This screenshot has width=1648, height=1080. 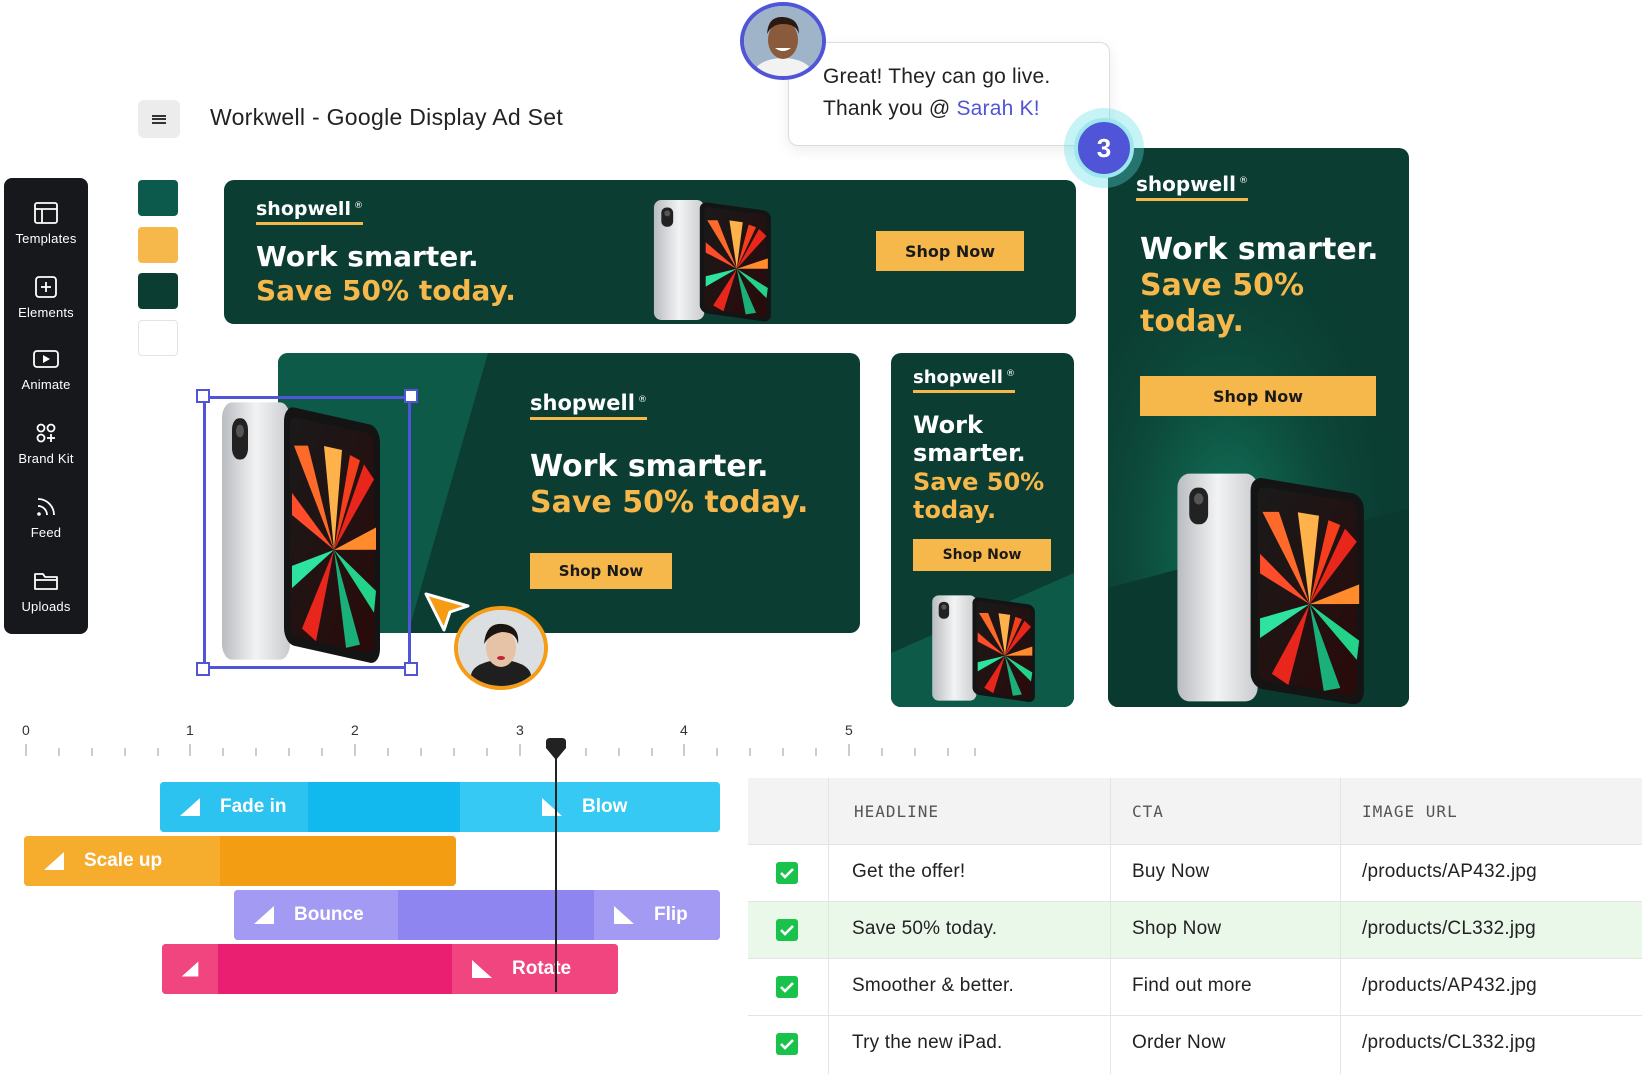 What do you see at coordinates (158, 245) in the screenshot?
I see `color-swatch-yellow` at bounding box center [158, 245].